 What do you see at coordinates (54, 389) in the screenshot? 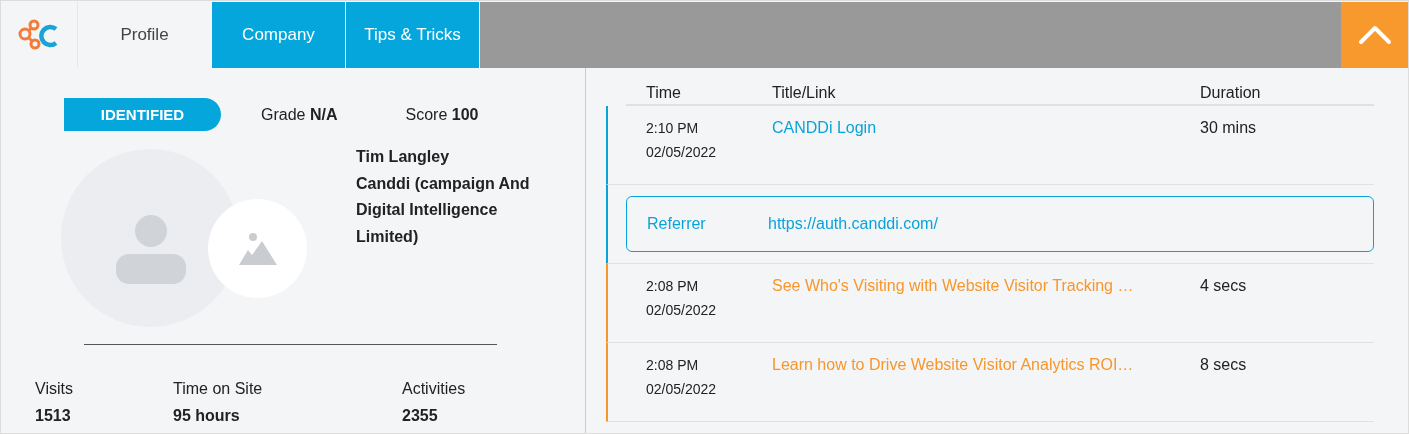
I see `stat-label: Visits` at bounding box center [54, 389].